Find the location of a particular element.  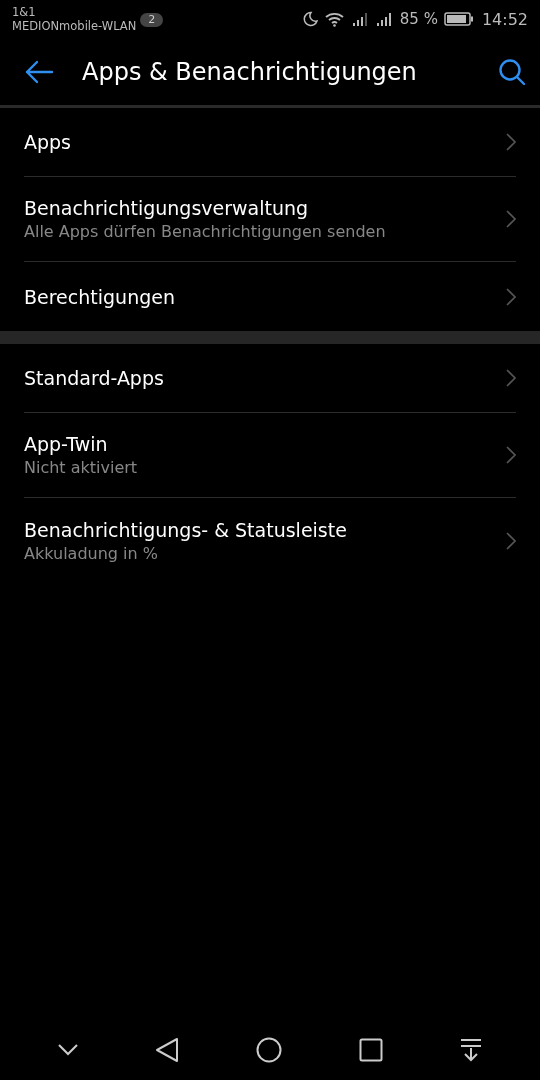

item-title: App-Twin is located at coordinates (66, 444).